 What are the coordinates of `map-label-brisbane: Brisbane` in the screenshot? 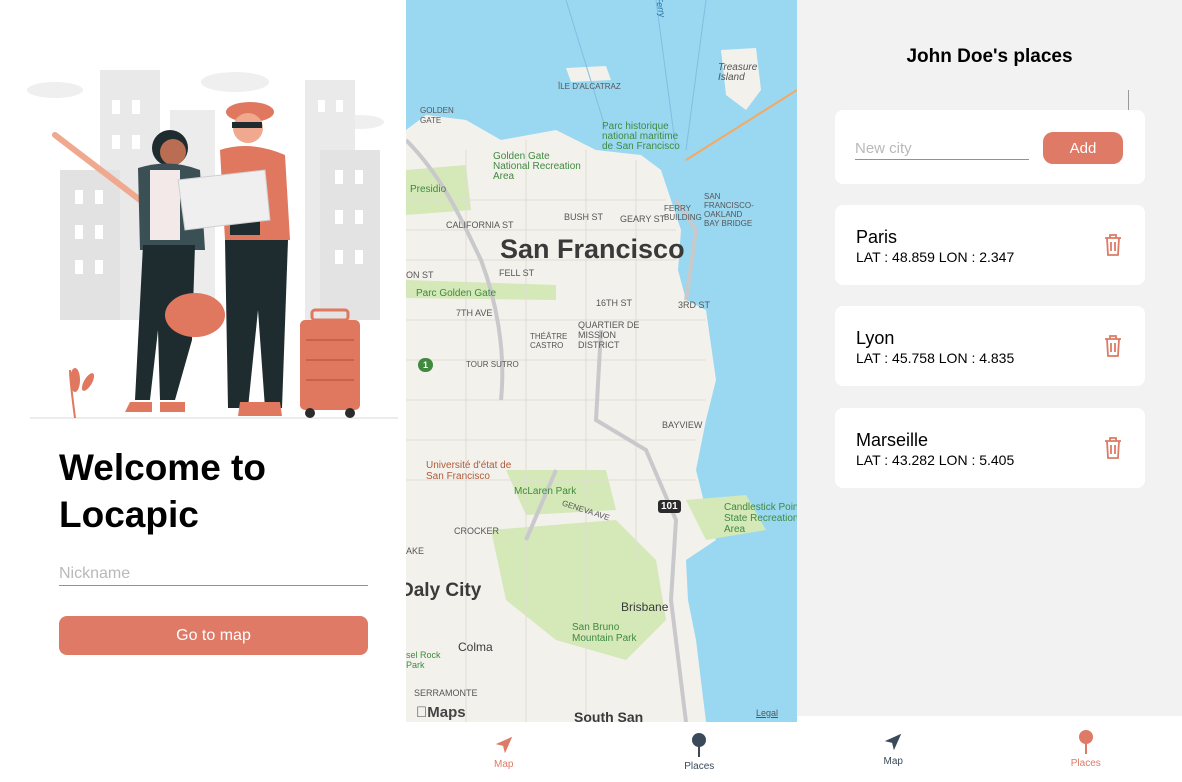 It's located at (645, 607).